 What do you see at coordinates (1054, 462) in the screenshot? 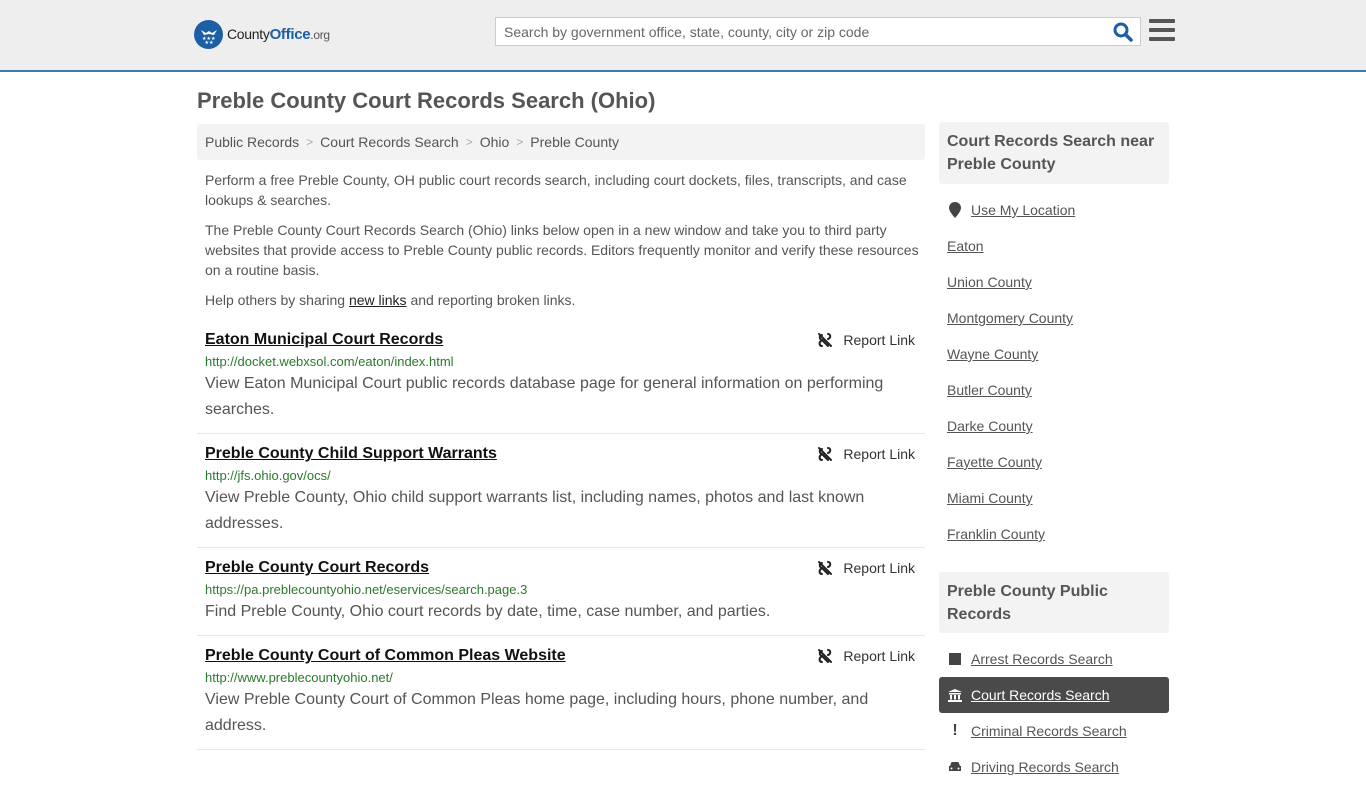
I see `sidebar-item-fayette-county: Fayette County` at bounding box center [1054, 462].